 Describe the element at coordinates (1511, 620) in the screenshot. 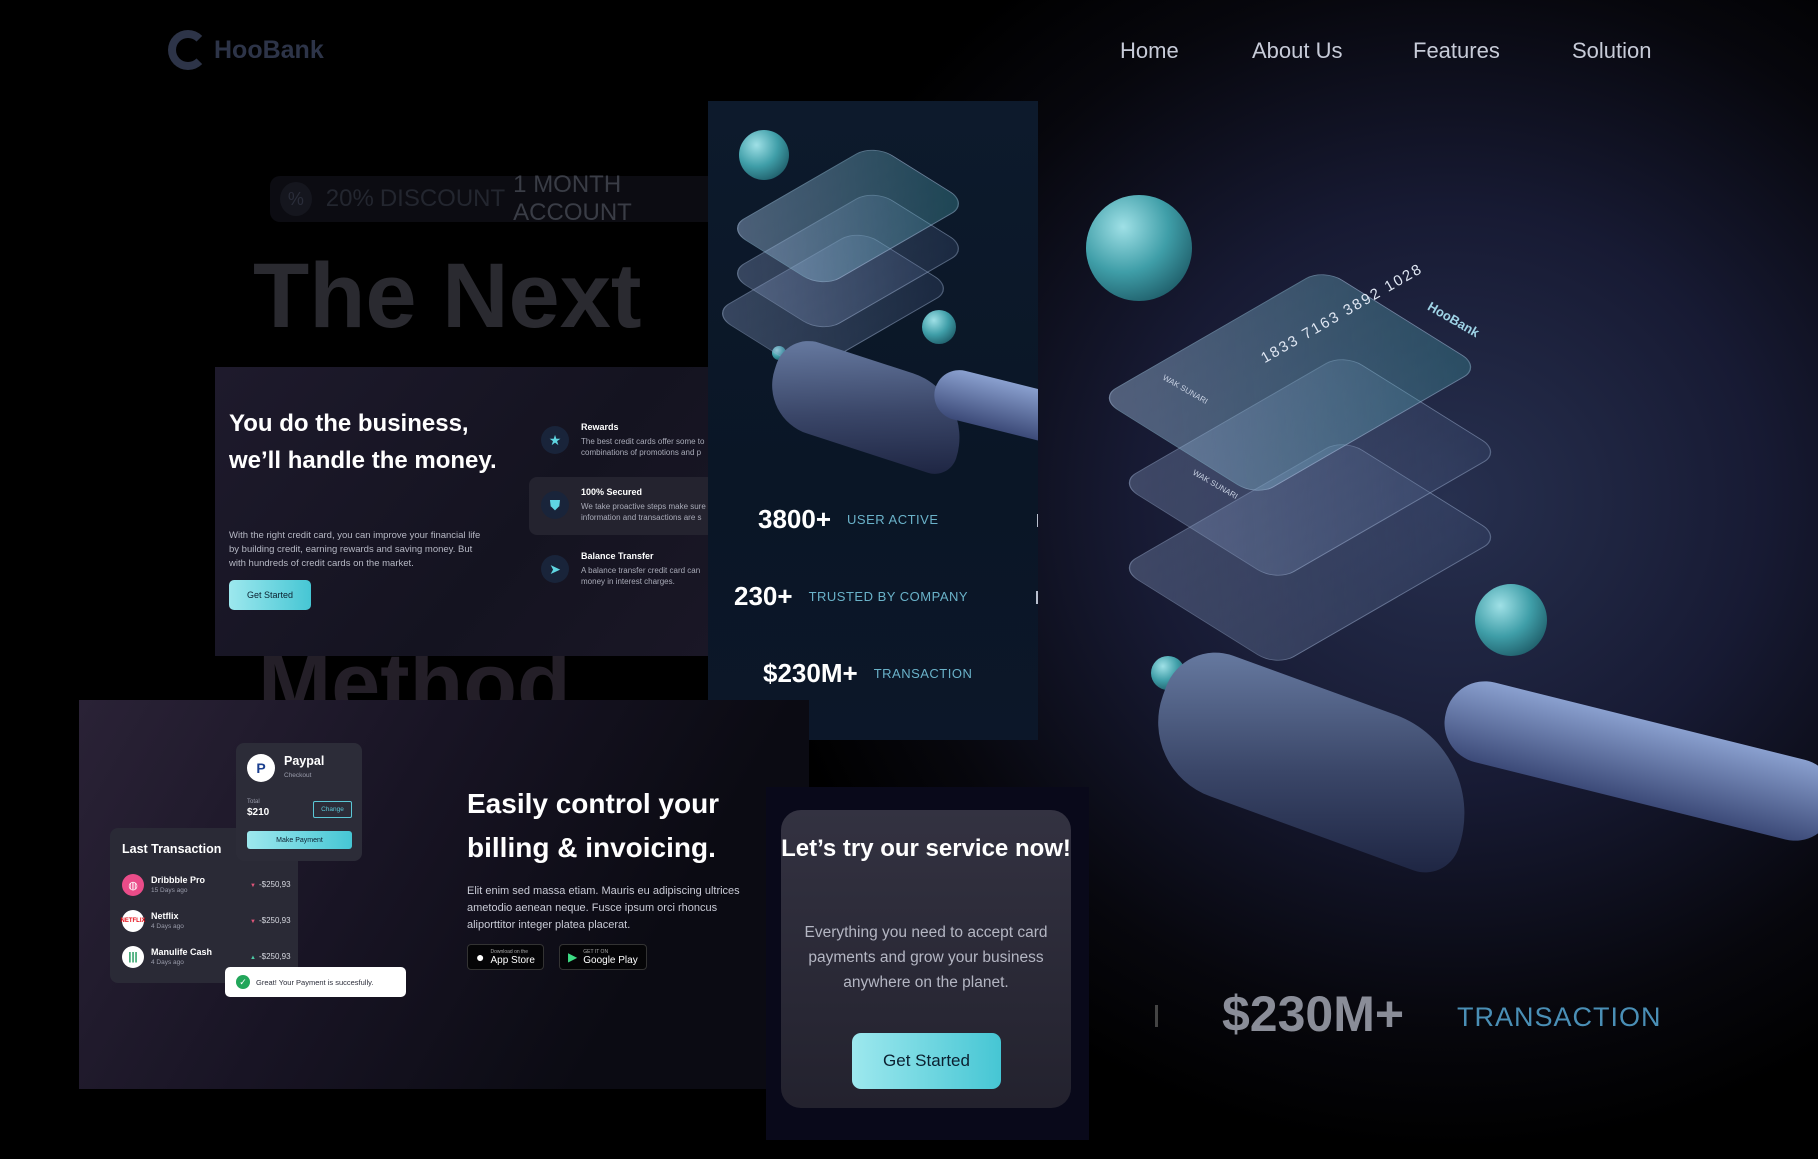

I see `sphere-medium` at that location.